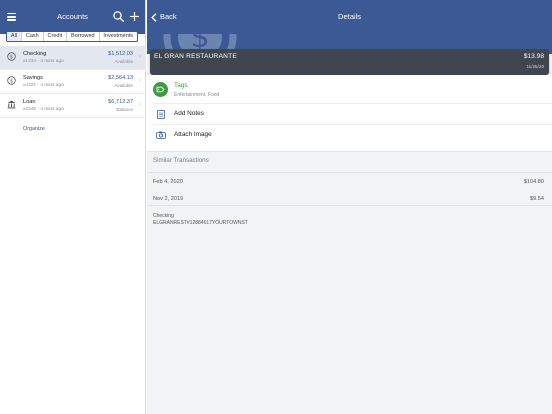 This screenshot has width=552, height=414. Describe the element at coordinates (34, 129) in the screenshot. I see `organize-link: Organize` at that location.